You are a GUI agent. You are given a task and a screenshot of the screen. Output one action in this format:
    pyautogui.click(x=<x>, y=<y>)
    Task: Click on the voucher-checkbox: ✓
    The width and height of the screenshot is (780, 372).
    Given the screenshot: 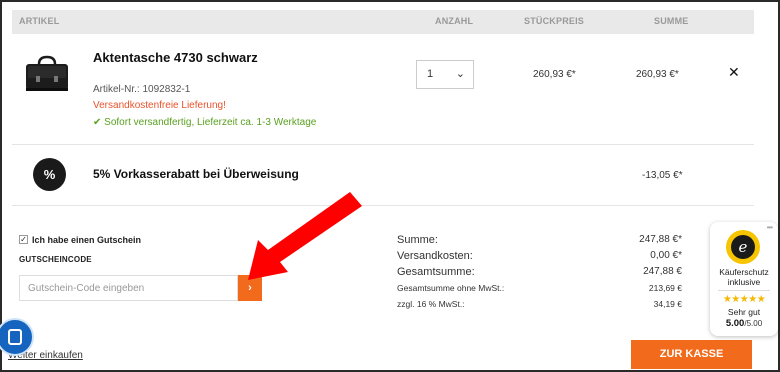 What is the action you would take?
    pyautogui.click(x=23, y=239)
    